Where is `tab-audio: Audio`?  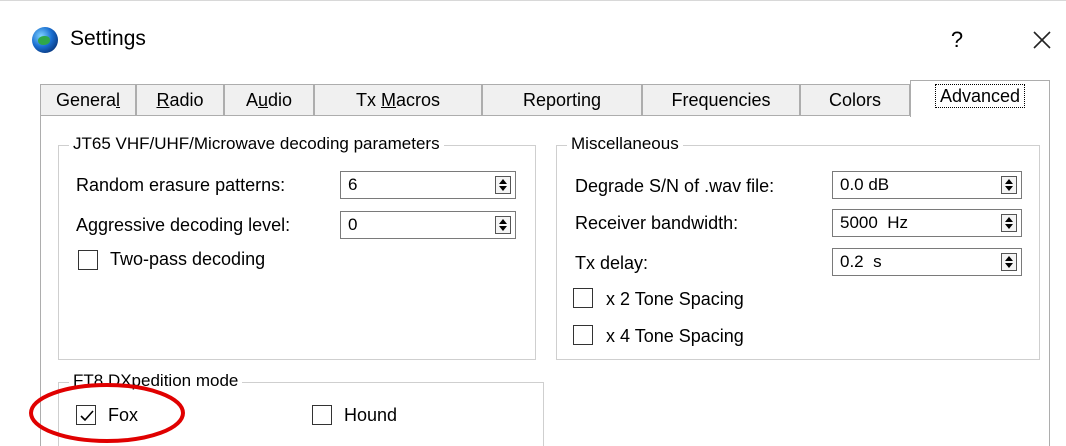
tab-audio: Audio is located at coordinates (269, 100).